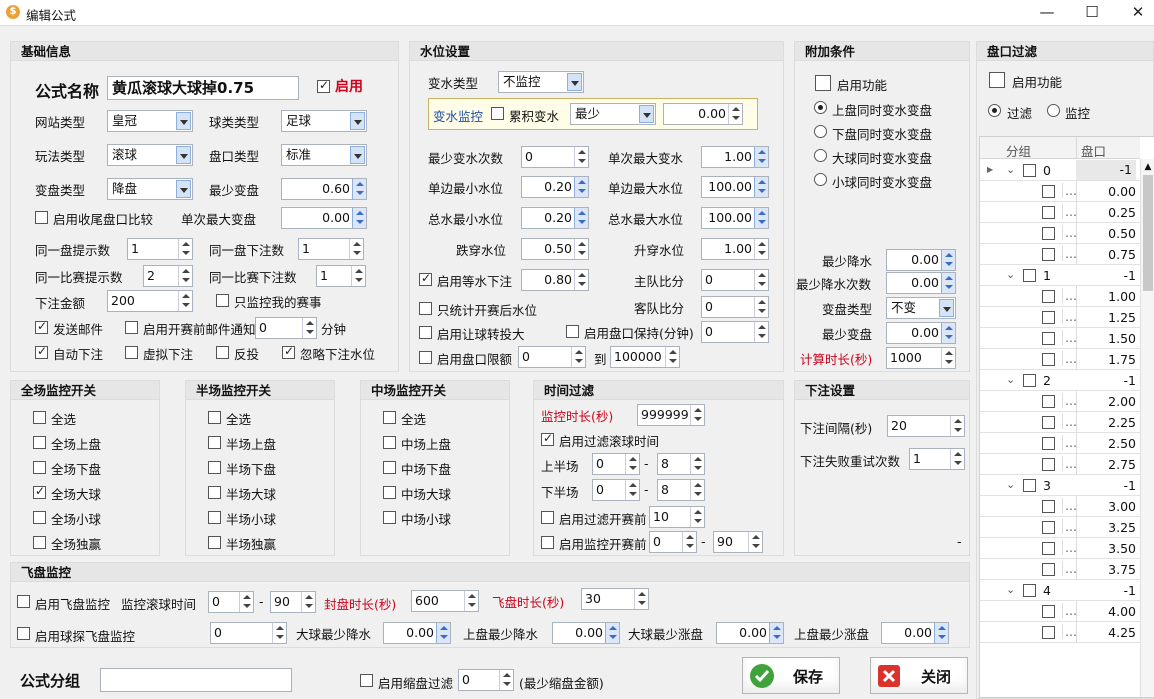 The width and height of the screenshot is (1154, 699). What do you see at coordinates (919, 675) in the screenshot?
I see `close-button: 关闭` at bounding box center [919, 675].